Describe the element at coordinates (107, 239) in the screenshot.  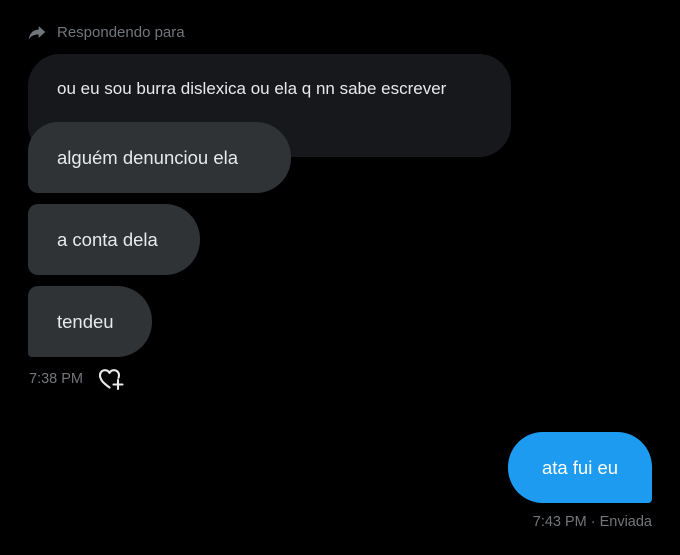
I see `message-text: a conta dela` at that location.